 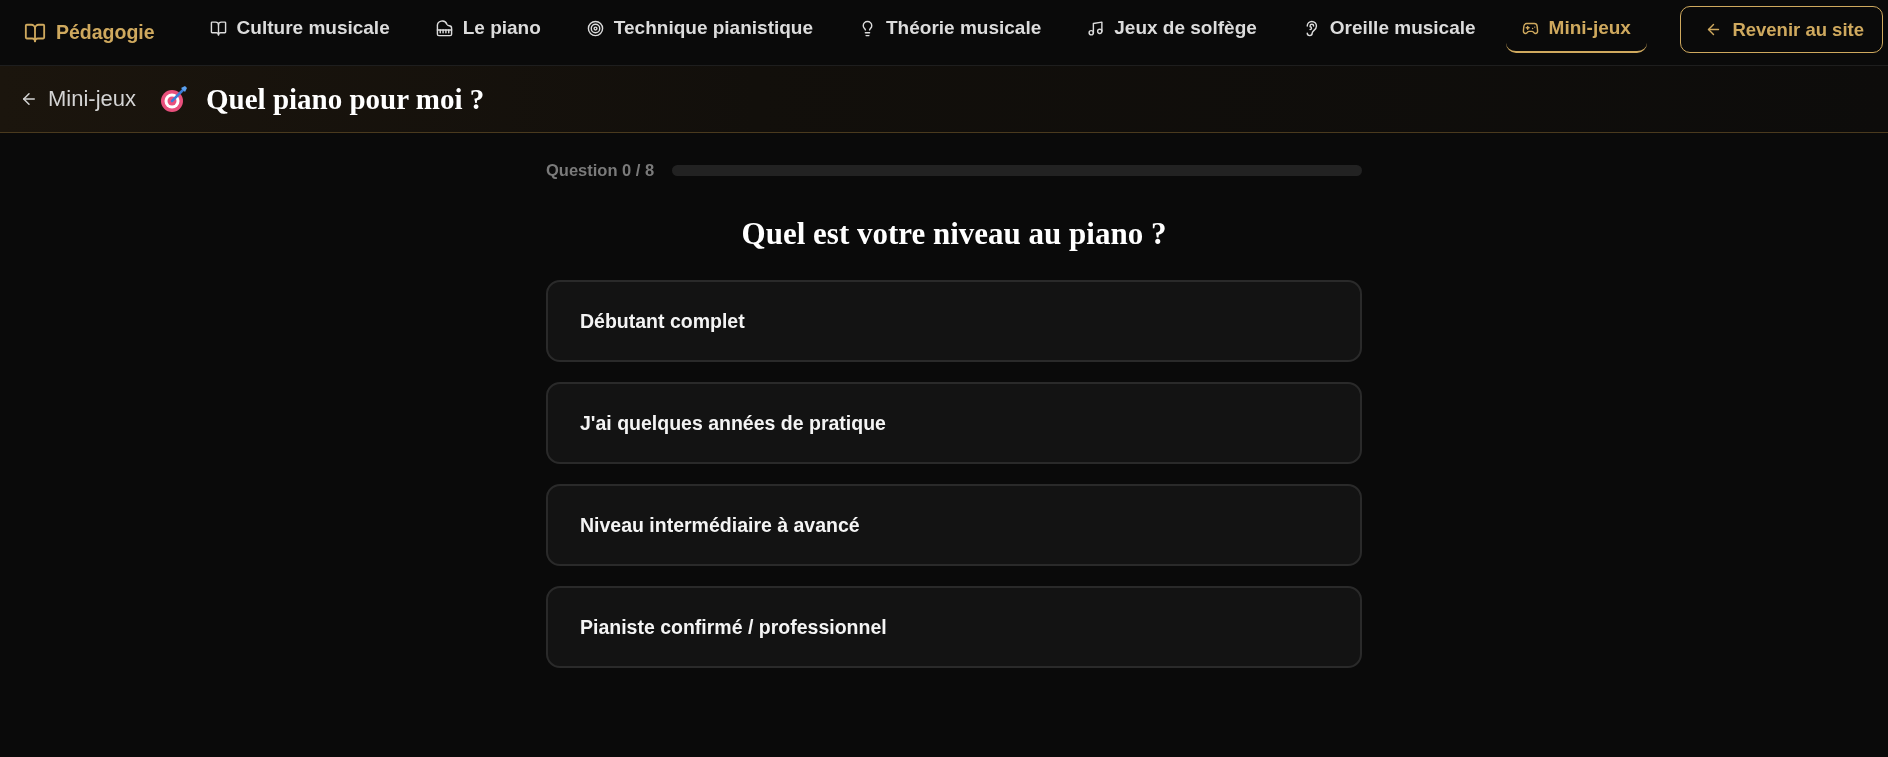 I want to click on back-link: Mini-jeux, so click(x=78, y=99).